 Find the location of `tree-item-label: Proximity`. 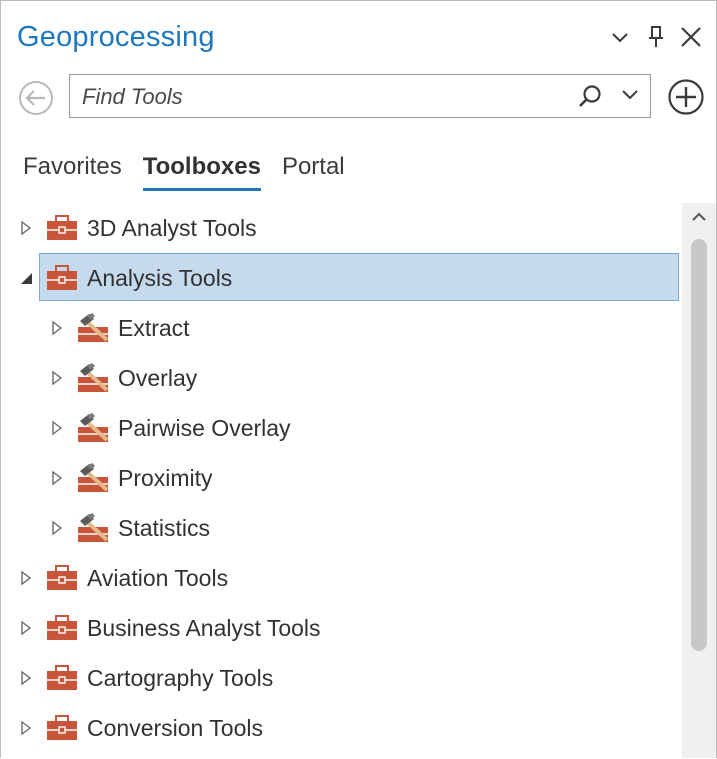

tree-item-label: Proximity is located at coordinates (165, 478).